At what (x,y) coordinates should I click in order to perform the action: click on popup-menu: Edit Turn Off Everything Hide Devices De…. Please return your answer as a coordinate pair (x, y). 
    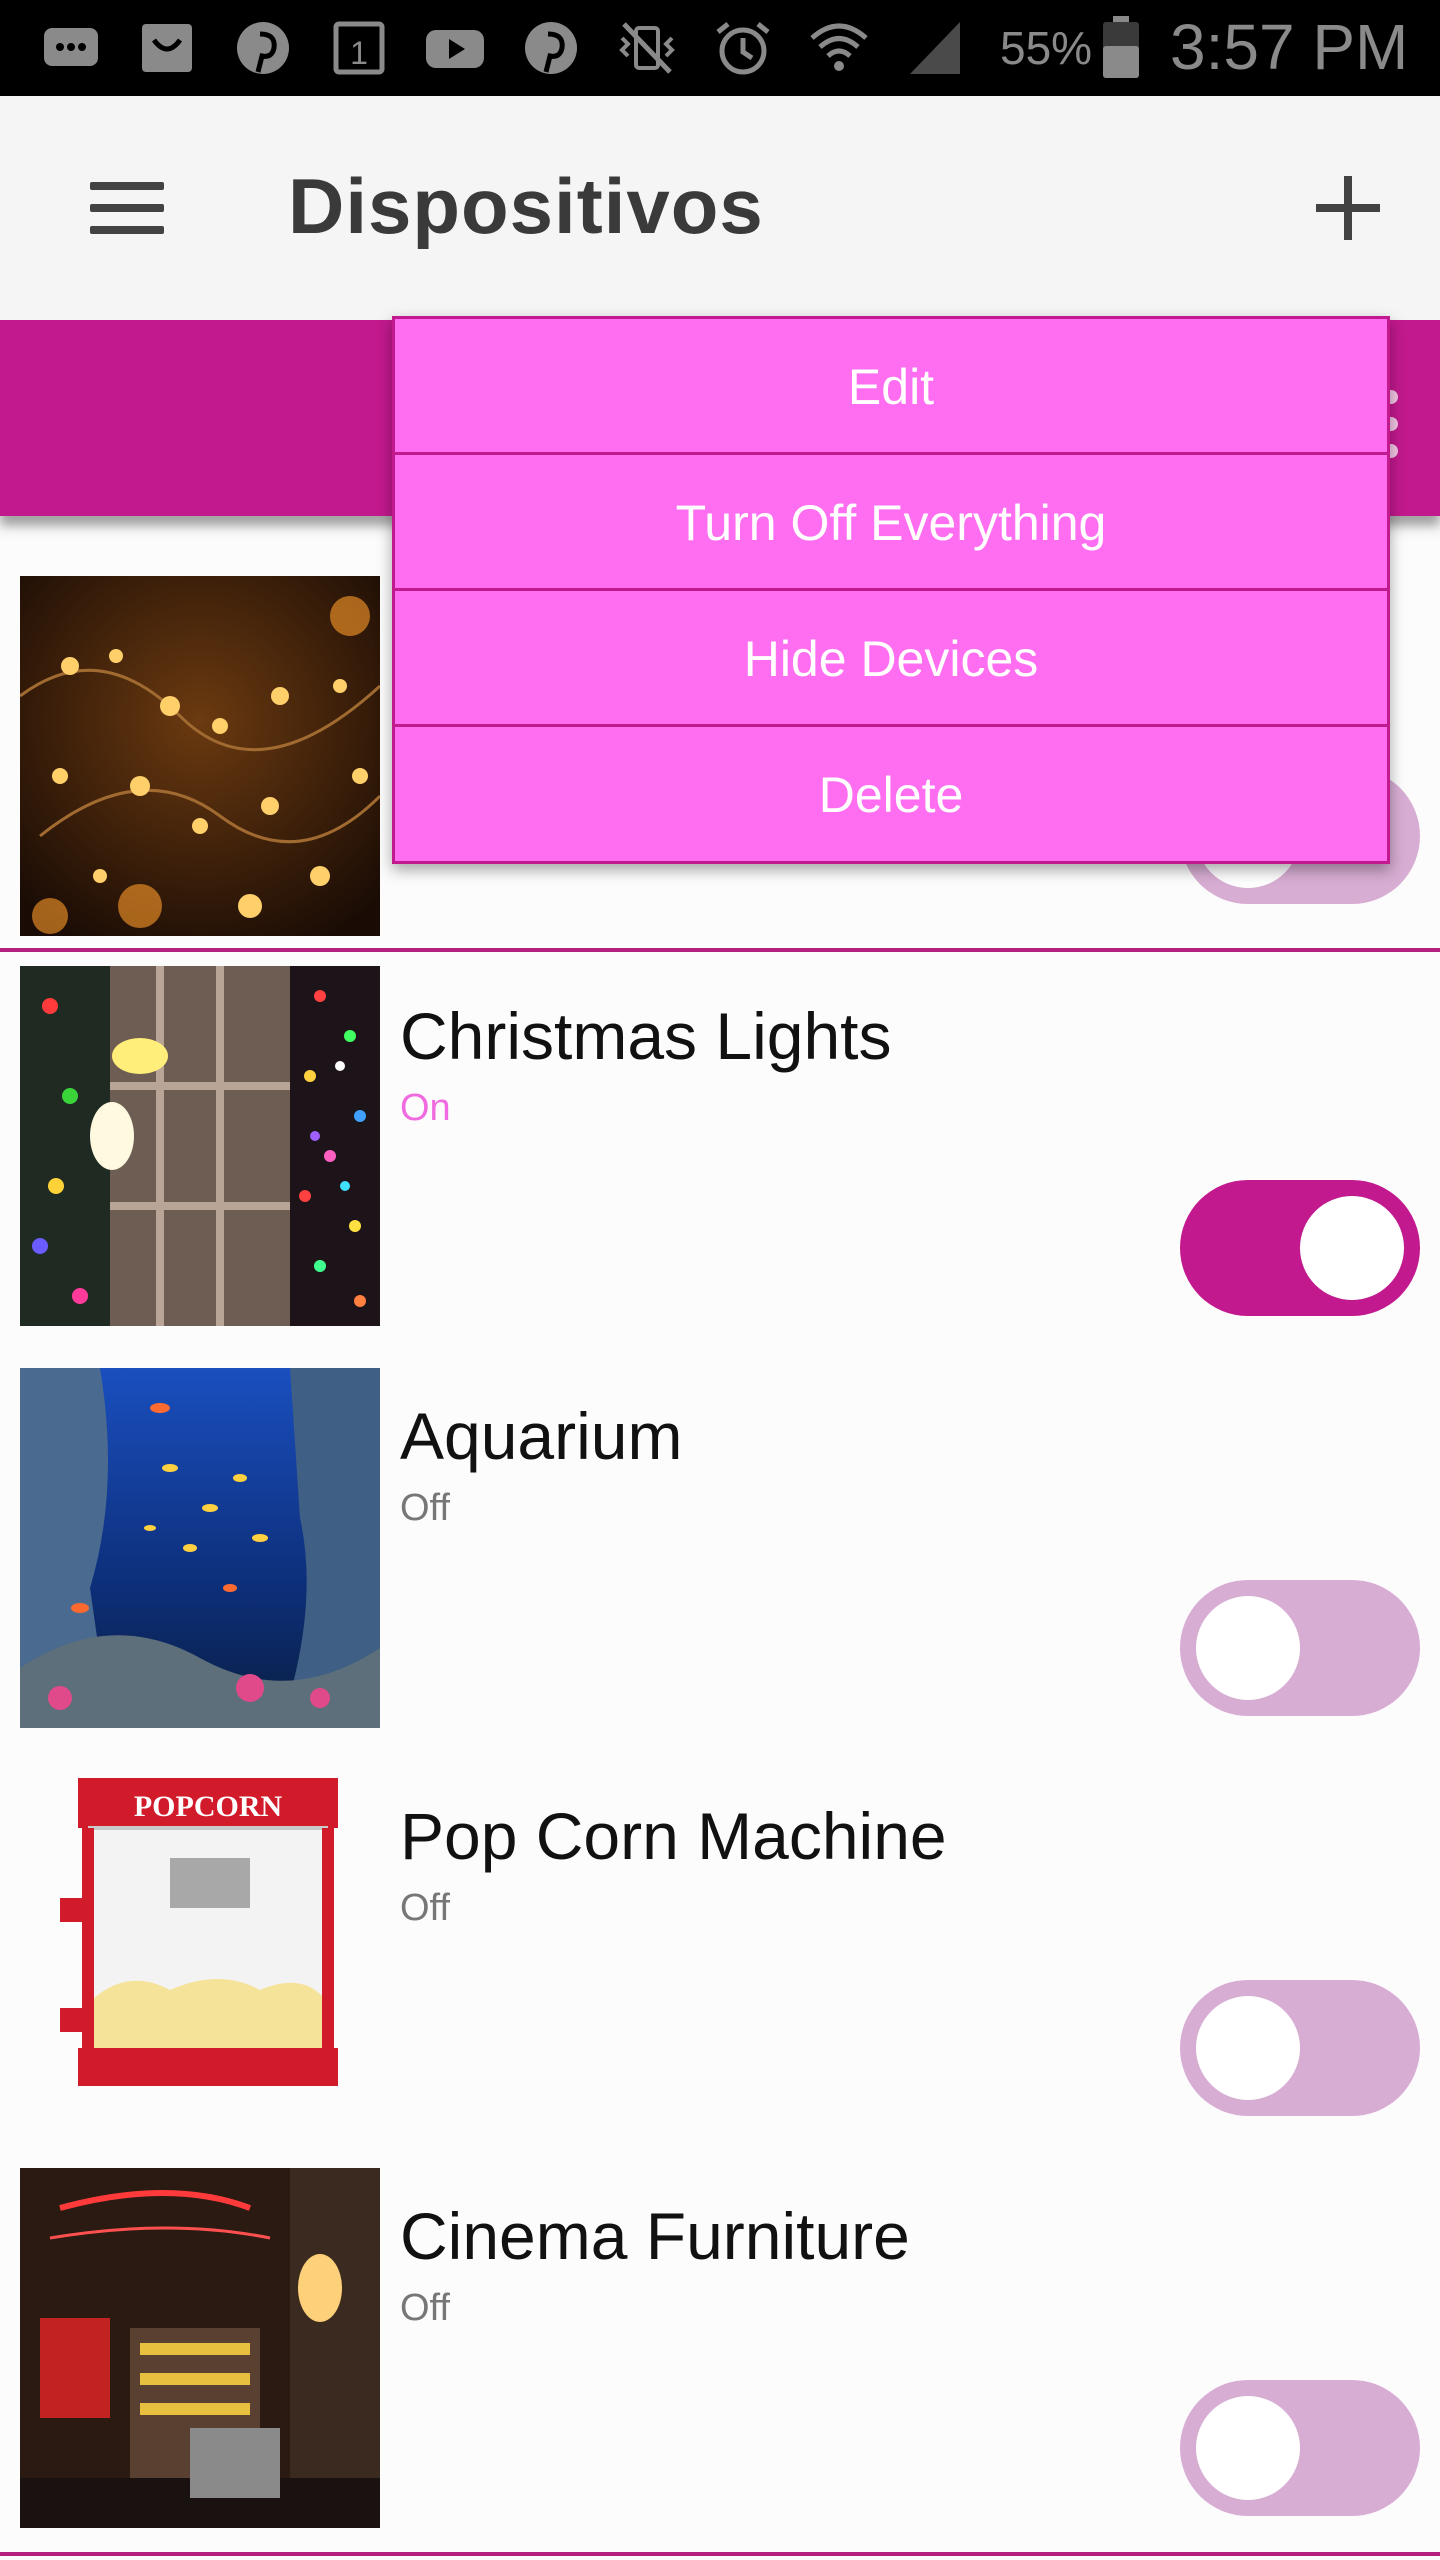
    Looking at the image, I should click on (891, 590).